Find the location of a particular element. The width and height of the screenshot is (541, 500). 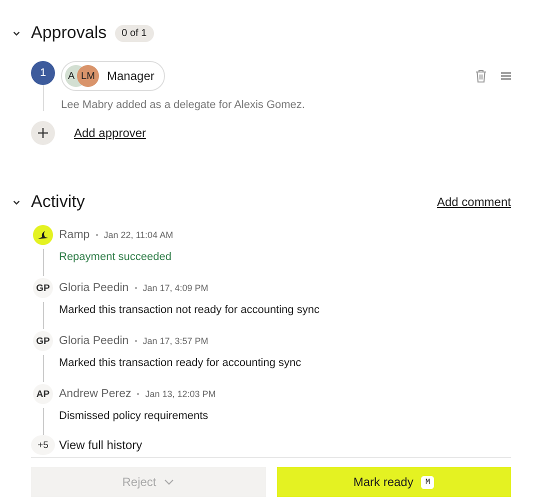

timestamp: Jan 13, 12:03 PM is located at coordinates (180, 394).